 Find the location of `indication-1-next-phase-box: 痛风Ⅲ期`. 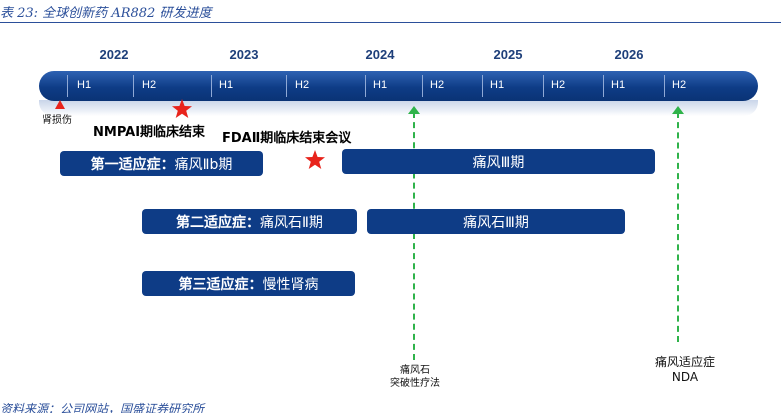

indication-1-next-phase-box: 痛风Ⅲ期 is located at coordinates (498, 161).